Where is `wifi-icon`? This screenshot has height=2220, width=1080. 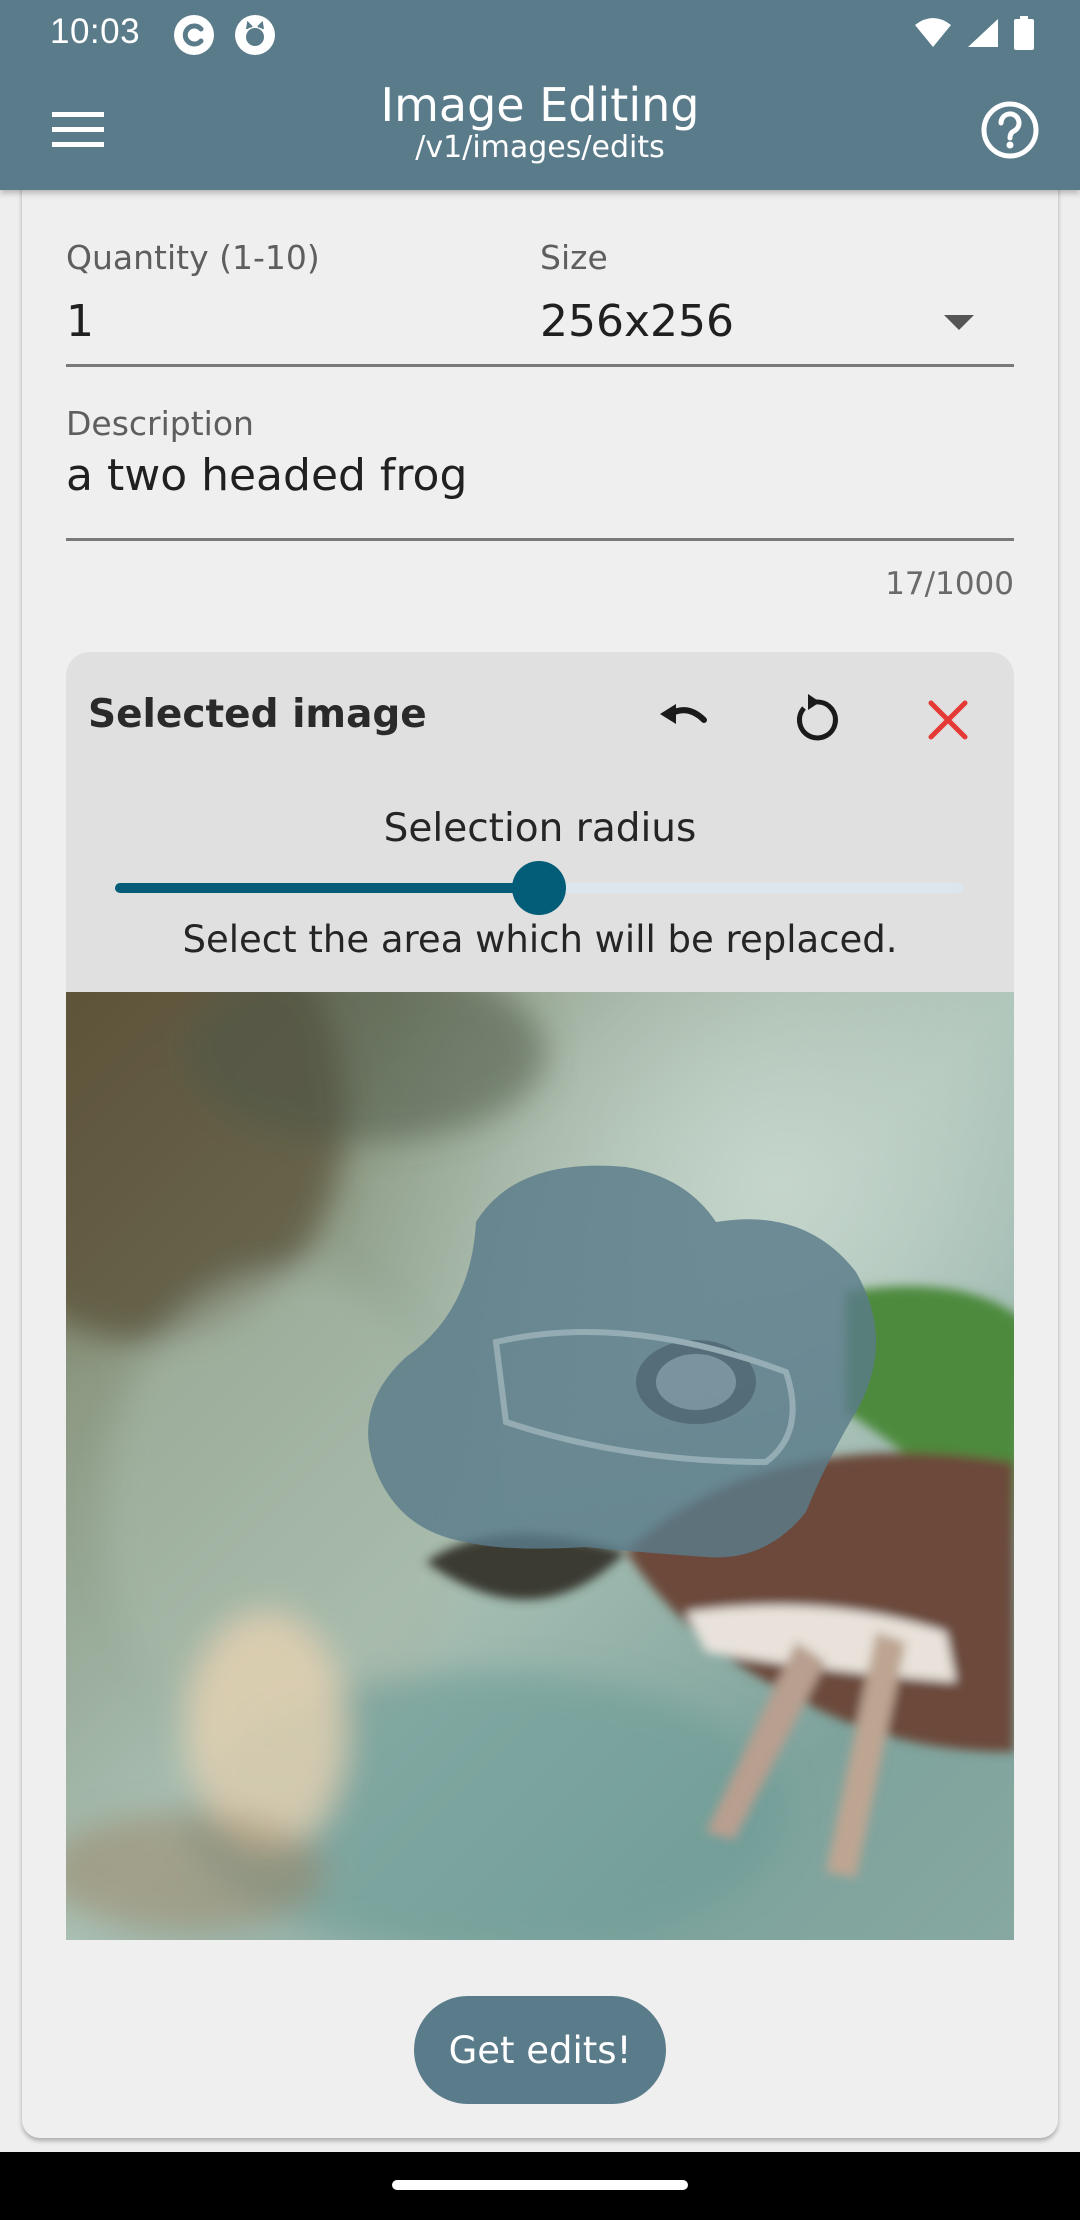 wifi-icon is located at coordinates (933, 32).